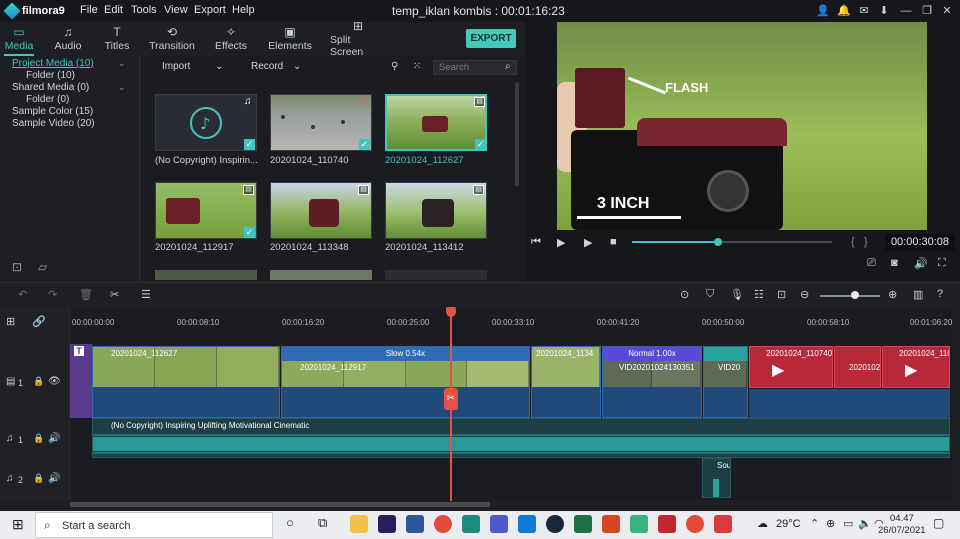 The width and height of the screenshot is (960, 539). I want to click on crop-icon: ⊡, so click(781, 294).